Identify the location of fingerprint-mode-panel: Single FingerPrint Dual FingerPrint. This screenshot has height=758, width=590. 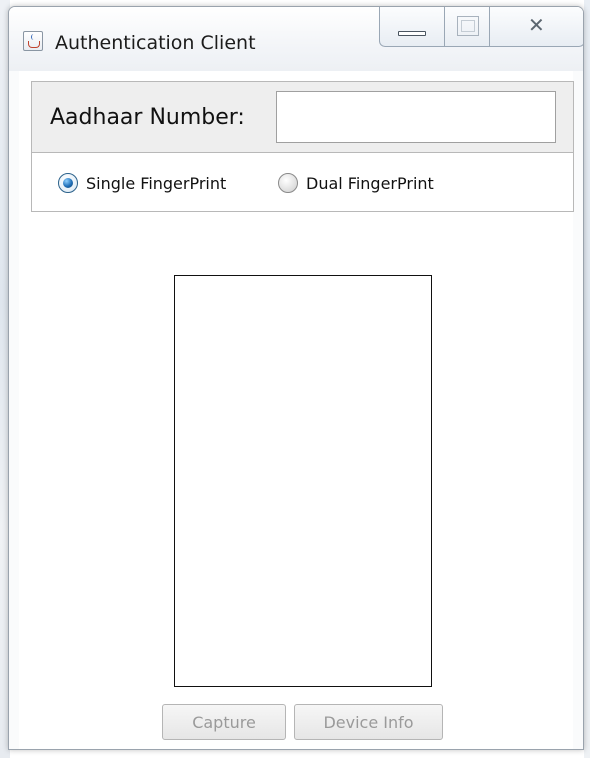
(302, 182).